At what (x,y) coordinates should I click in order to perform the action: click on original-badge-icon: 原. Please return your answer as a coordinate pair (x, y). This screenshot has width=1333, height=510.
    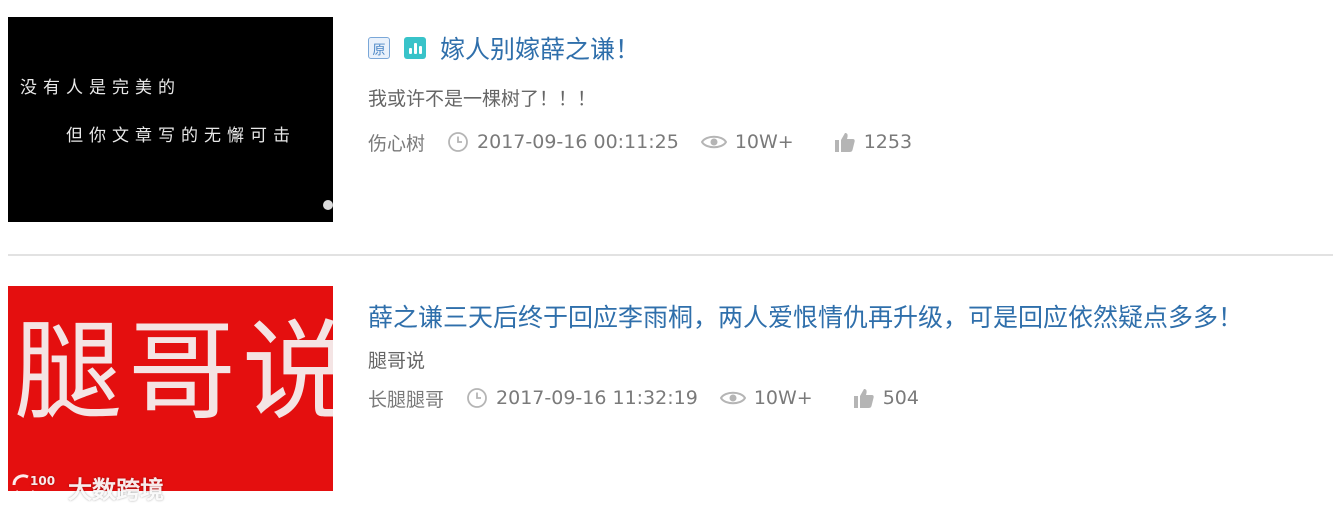
    Looking at the image, I should click on (379, 48).